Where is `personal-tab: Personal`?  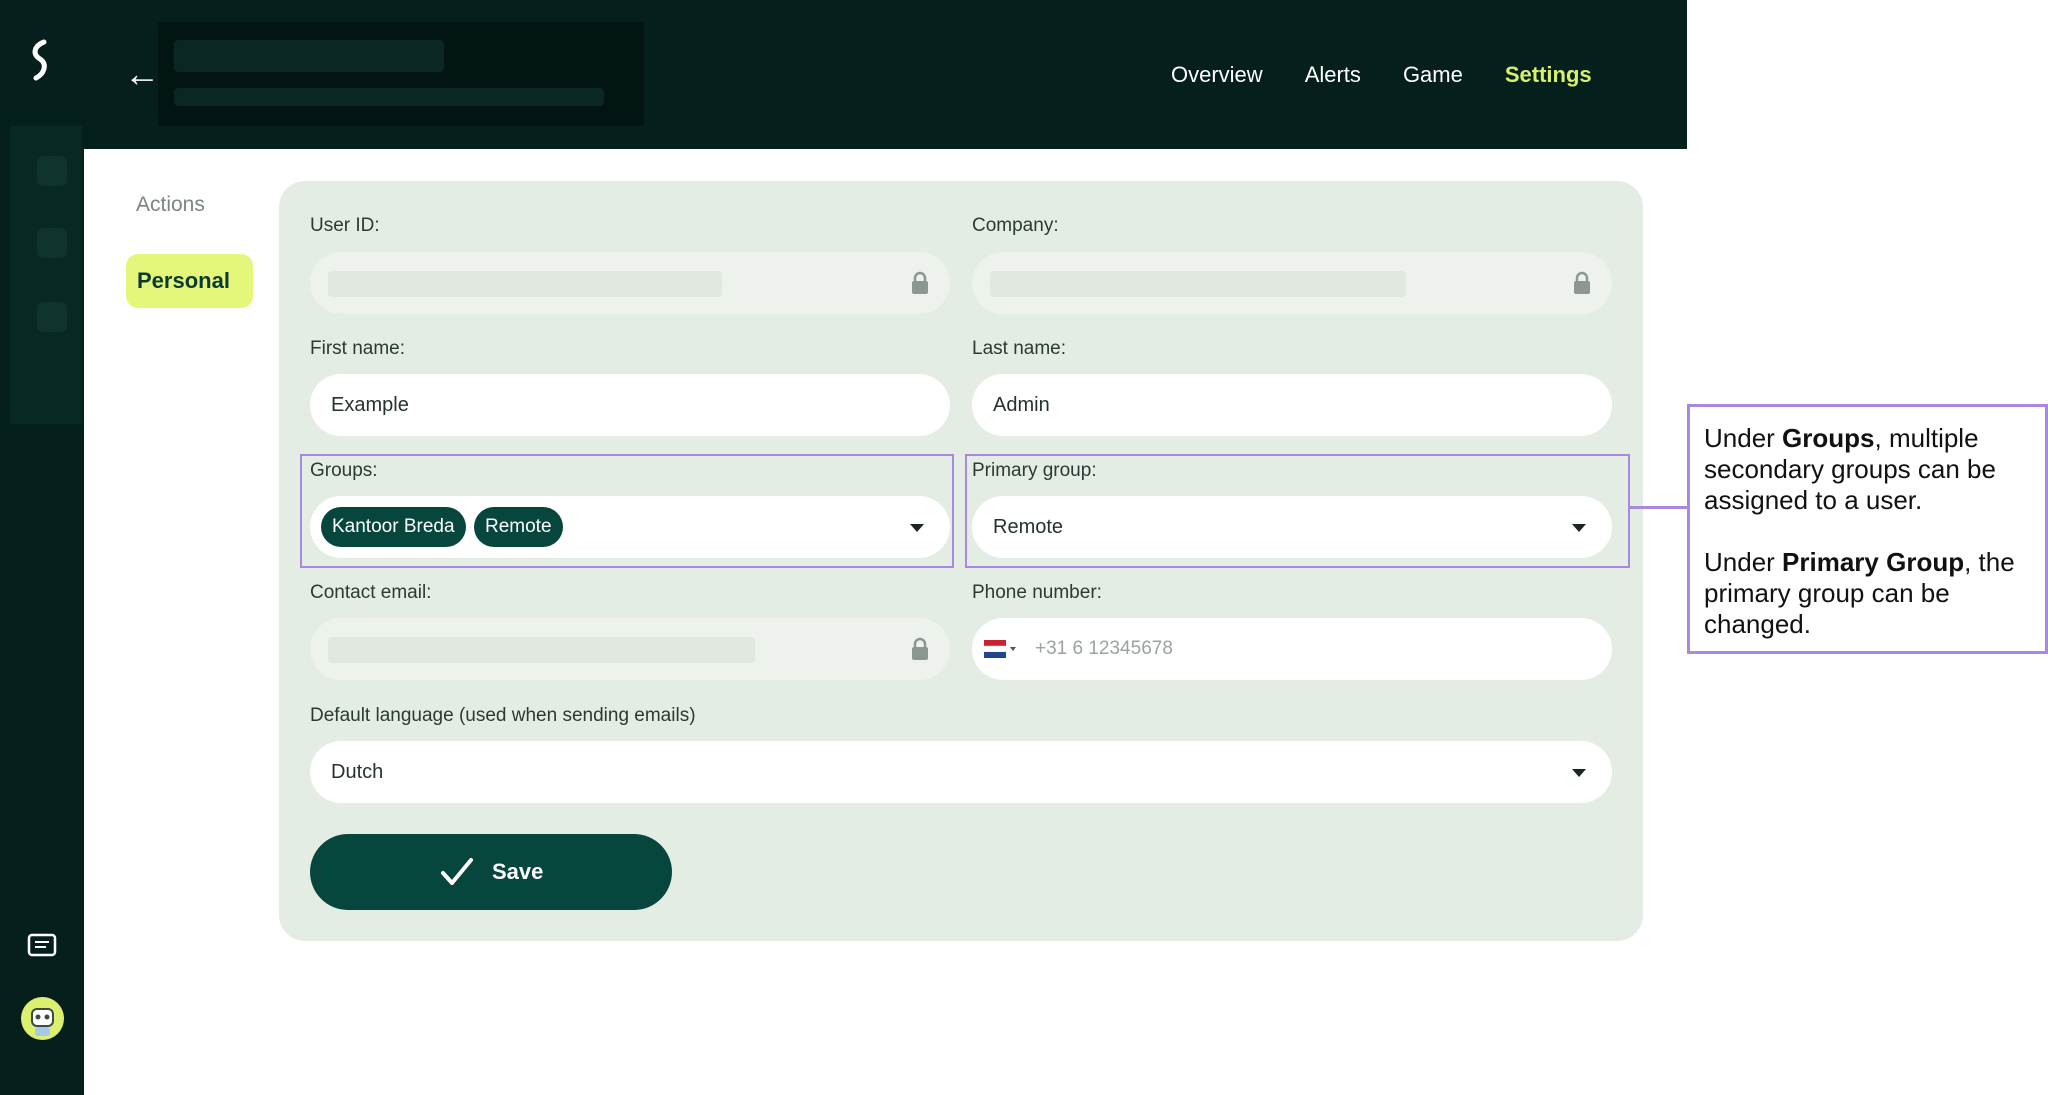
personal-tab: Personal is located at coordinates (189, 281).